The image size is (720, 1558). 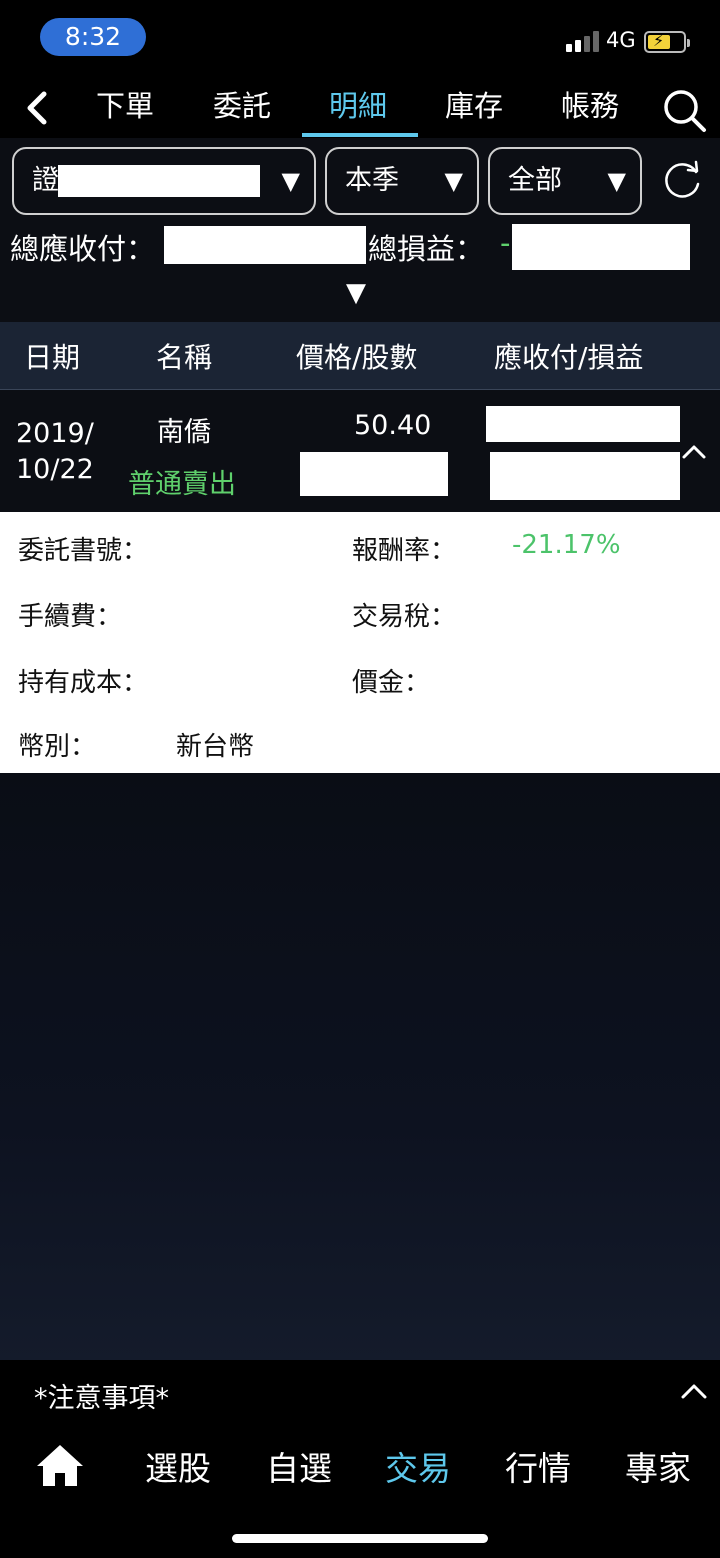 I want to click on search-button, so click(x=684, y=110).